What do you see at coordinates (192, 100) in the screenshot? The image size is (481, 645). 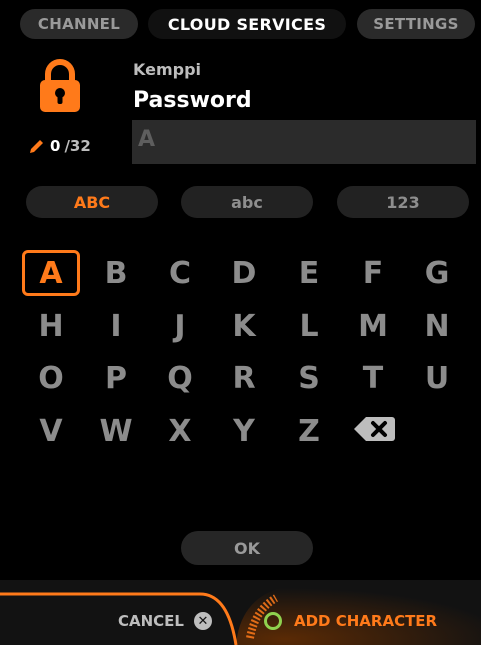 I see `page-title: Password` at bounding box center [192, 100].